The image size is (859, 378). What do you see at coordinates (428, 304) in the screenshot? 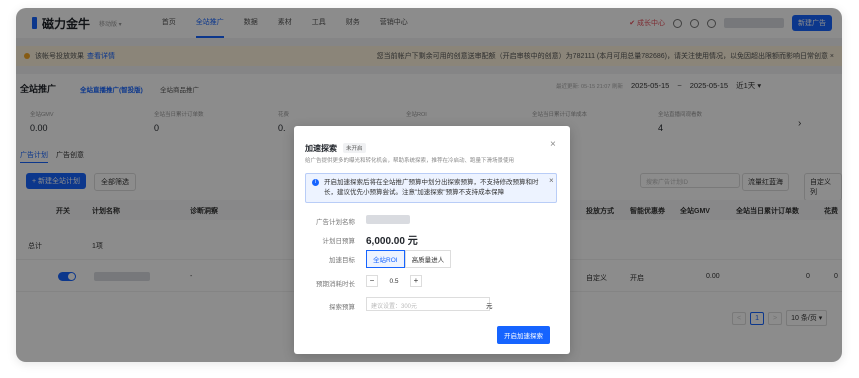
I see `explore-budget-input: 建议设置：300元` at bounding box center [428, 304].